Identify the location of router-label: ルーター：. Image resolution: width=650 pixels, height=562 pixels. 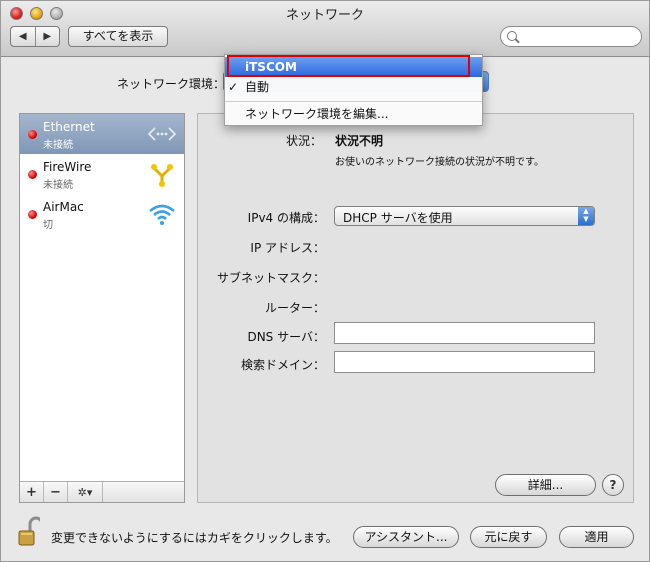
(294, 308).